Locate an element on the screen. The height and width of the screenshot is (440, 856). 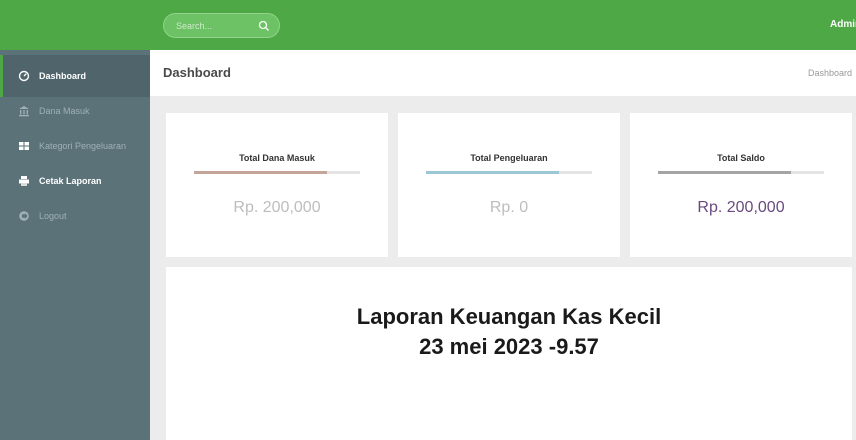
breadcrumb: Dashboard is located at coordinates (830, 73).